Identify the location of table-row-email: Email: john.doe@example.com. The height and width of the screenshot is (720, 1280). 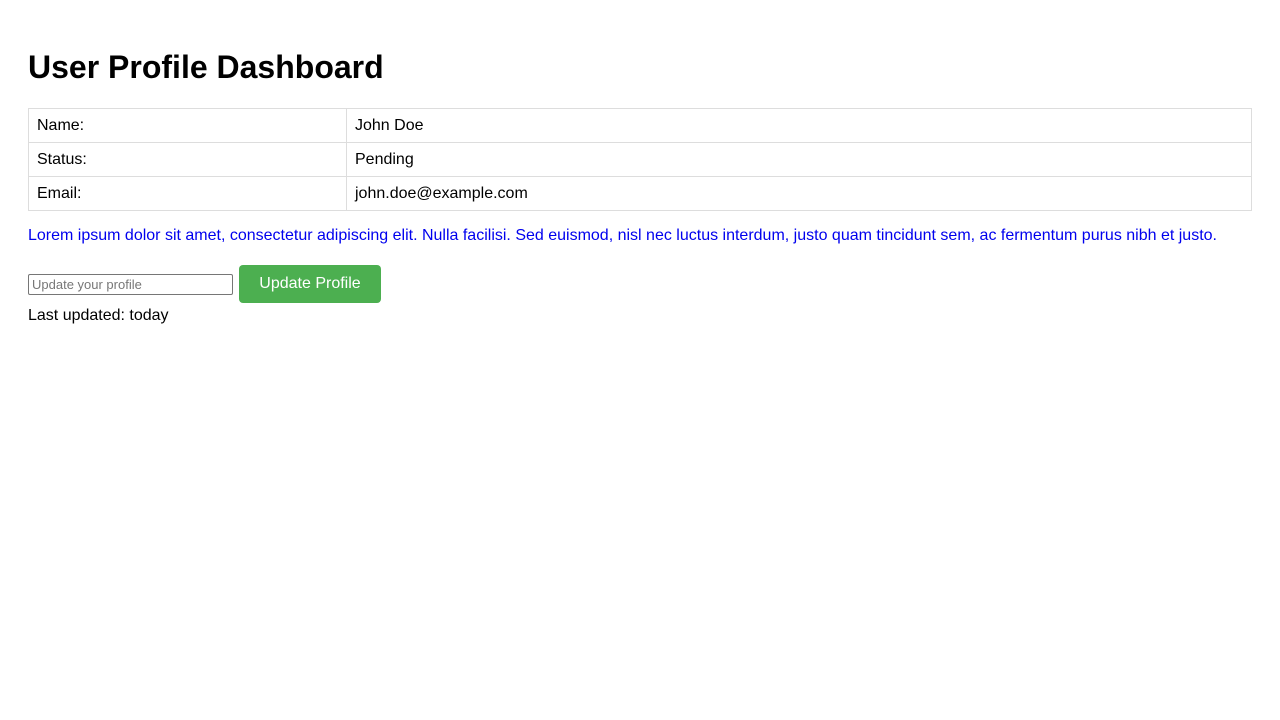
(640, 193).